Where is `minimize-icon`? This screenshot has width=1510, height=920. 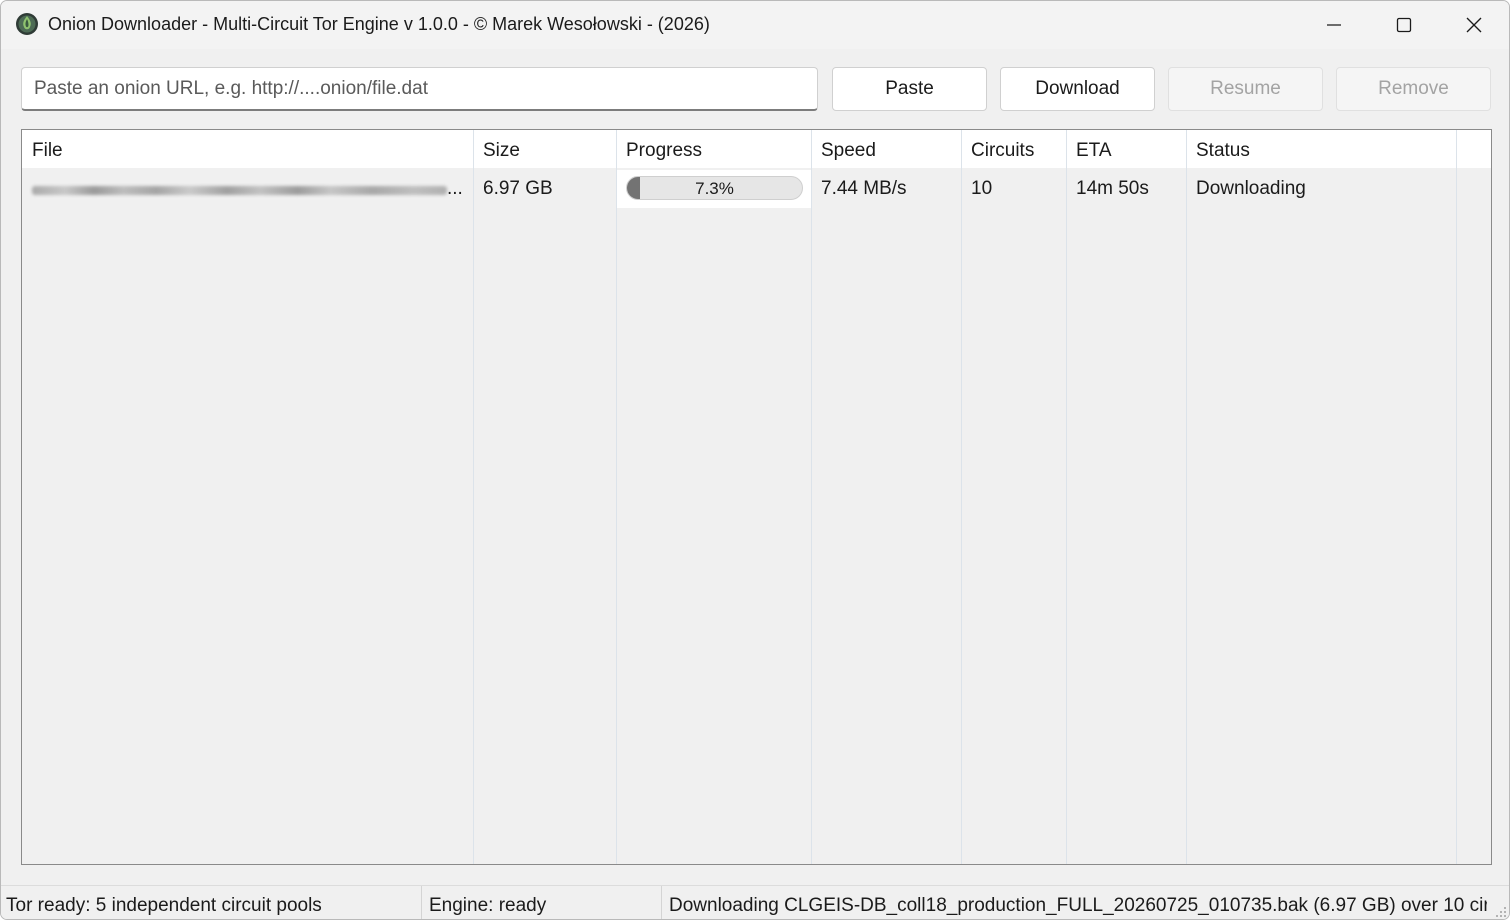
minimize-icon is located at coordinates (1334, 25).